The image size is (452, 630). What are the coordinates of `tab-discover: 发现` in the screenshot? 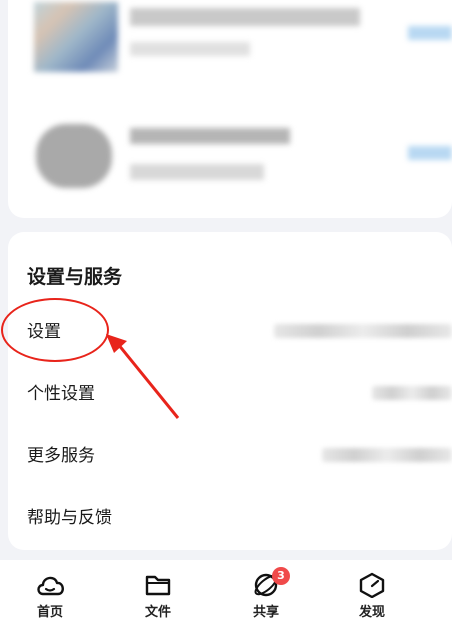 It's located at (372, 596).